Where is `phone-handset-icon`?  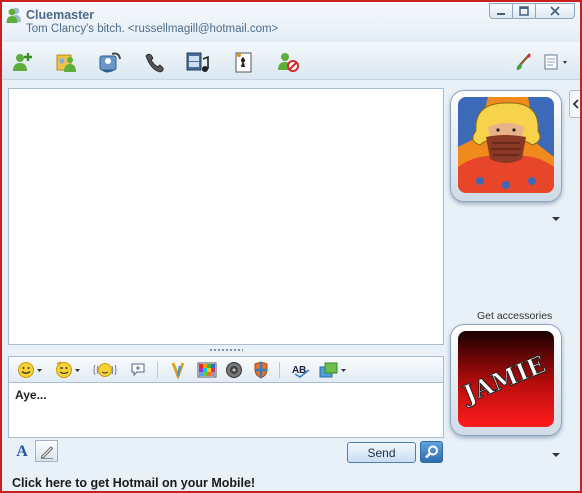
phone-handset-icon is located at coordinates (154, 63).